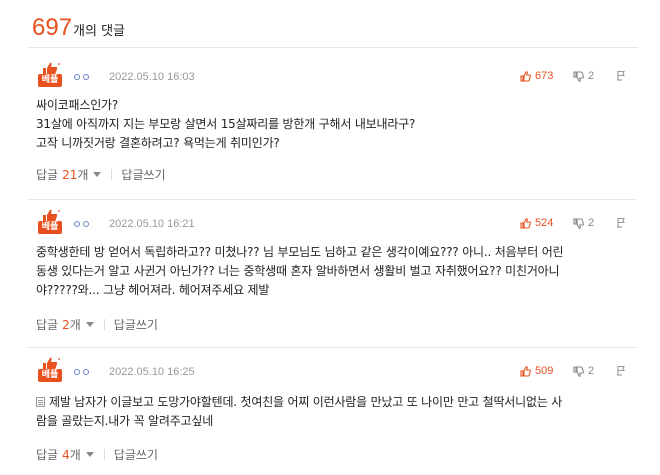  Describe the element at coordinates (336, 77) in the screenshot. I see `comment-meta: 베플 2022.05.10 16:03 673 2` at that location.